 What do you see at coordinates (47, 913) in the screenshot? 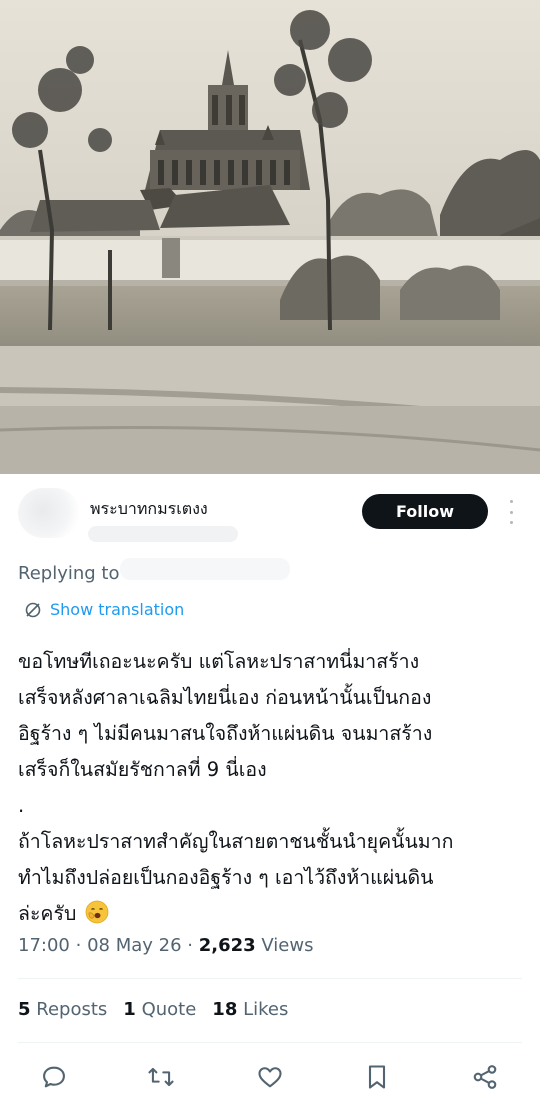
I see `tweet-line: ล่ะครับ` at bounding box center [47, 913].